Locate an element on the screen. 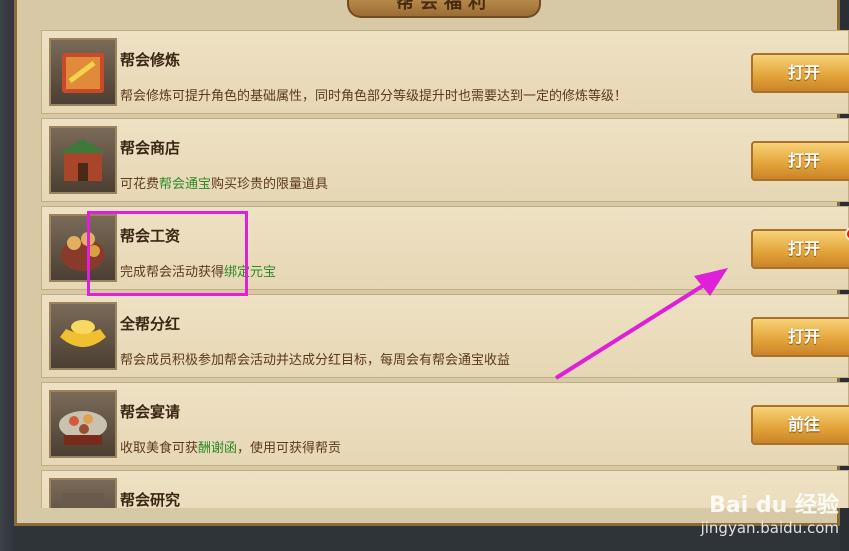 This screenshot has height=551, width=849. item-title: 帮会研究 is located at coordinates (150, 499).